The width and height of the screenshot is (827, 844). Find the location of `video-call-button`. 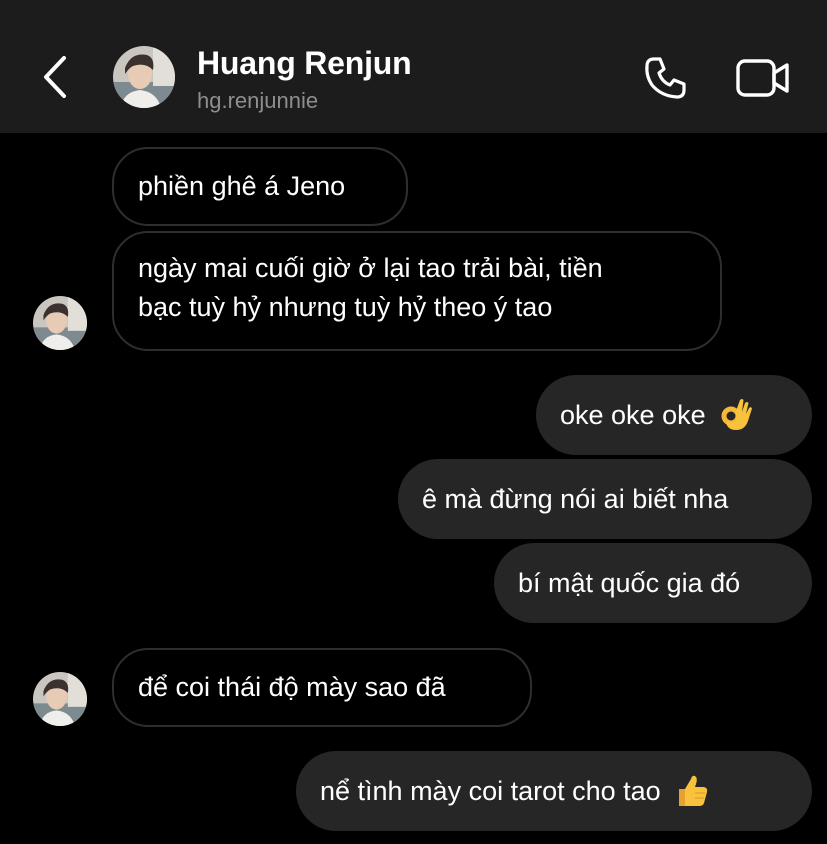

video-call-button is located at coordinates (763, 78).